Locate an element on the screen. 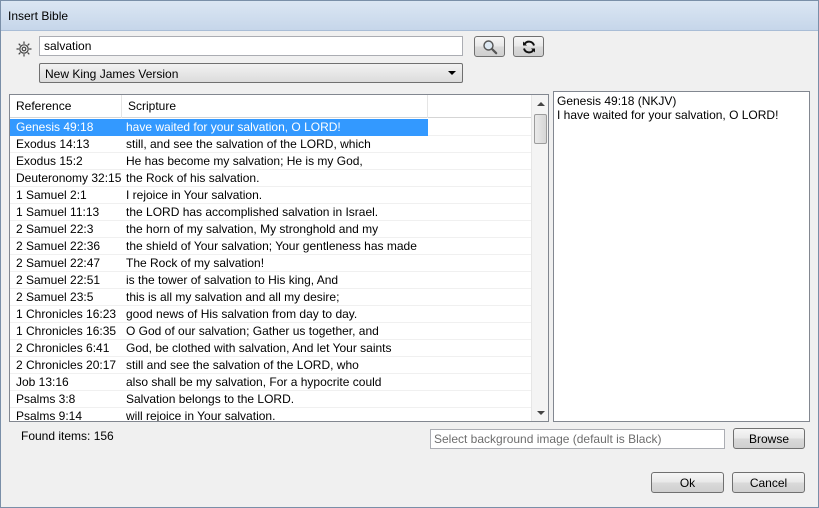 The height and width of the screenshot is (508, 819). cell-reference: 1 Samuel 2:1 is located at coordinates (51, 195).